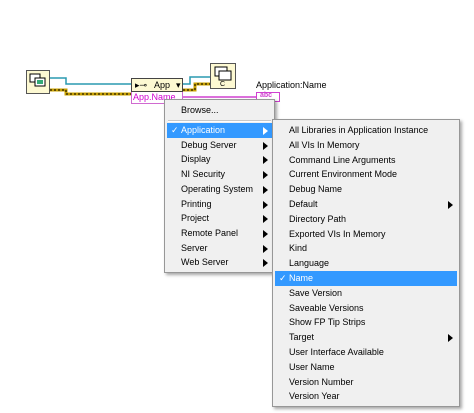  I want to click on close-reference-glyph-icon: C, so click(223, 77).